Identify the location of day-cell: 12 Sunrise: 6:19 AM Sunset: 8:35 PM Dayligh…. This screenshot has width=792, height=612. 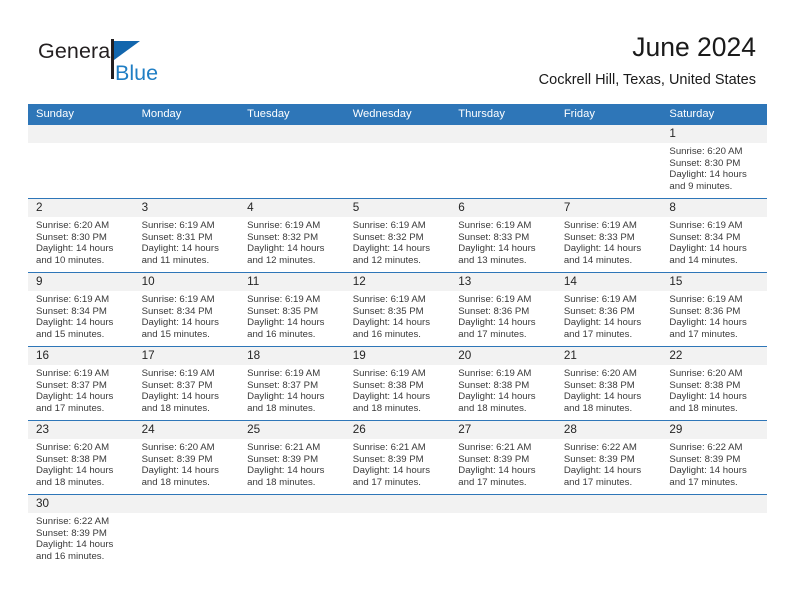
(397, 309).